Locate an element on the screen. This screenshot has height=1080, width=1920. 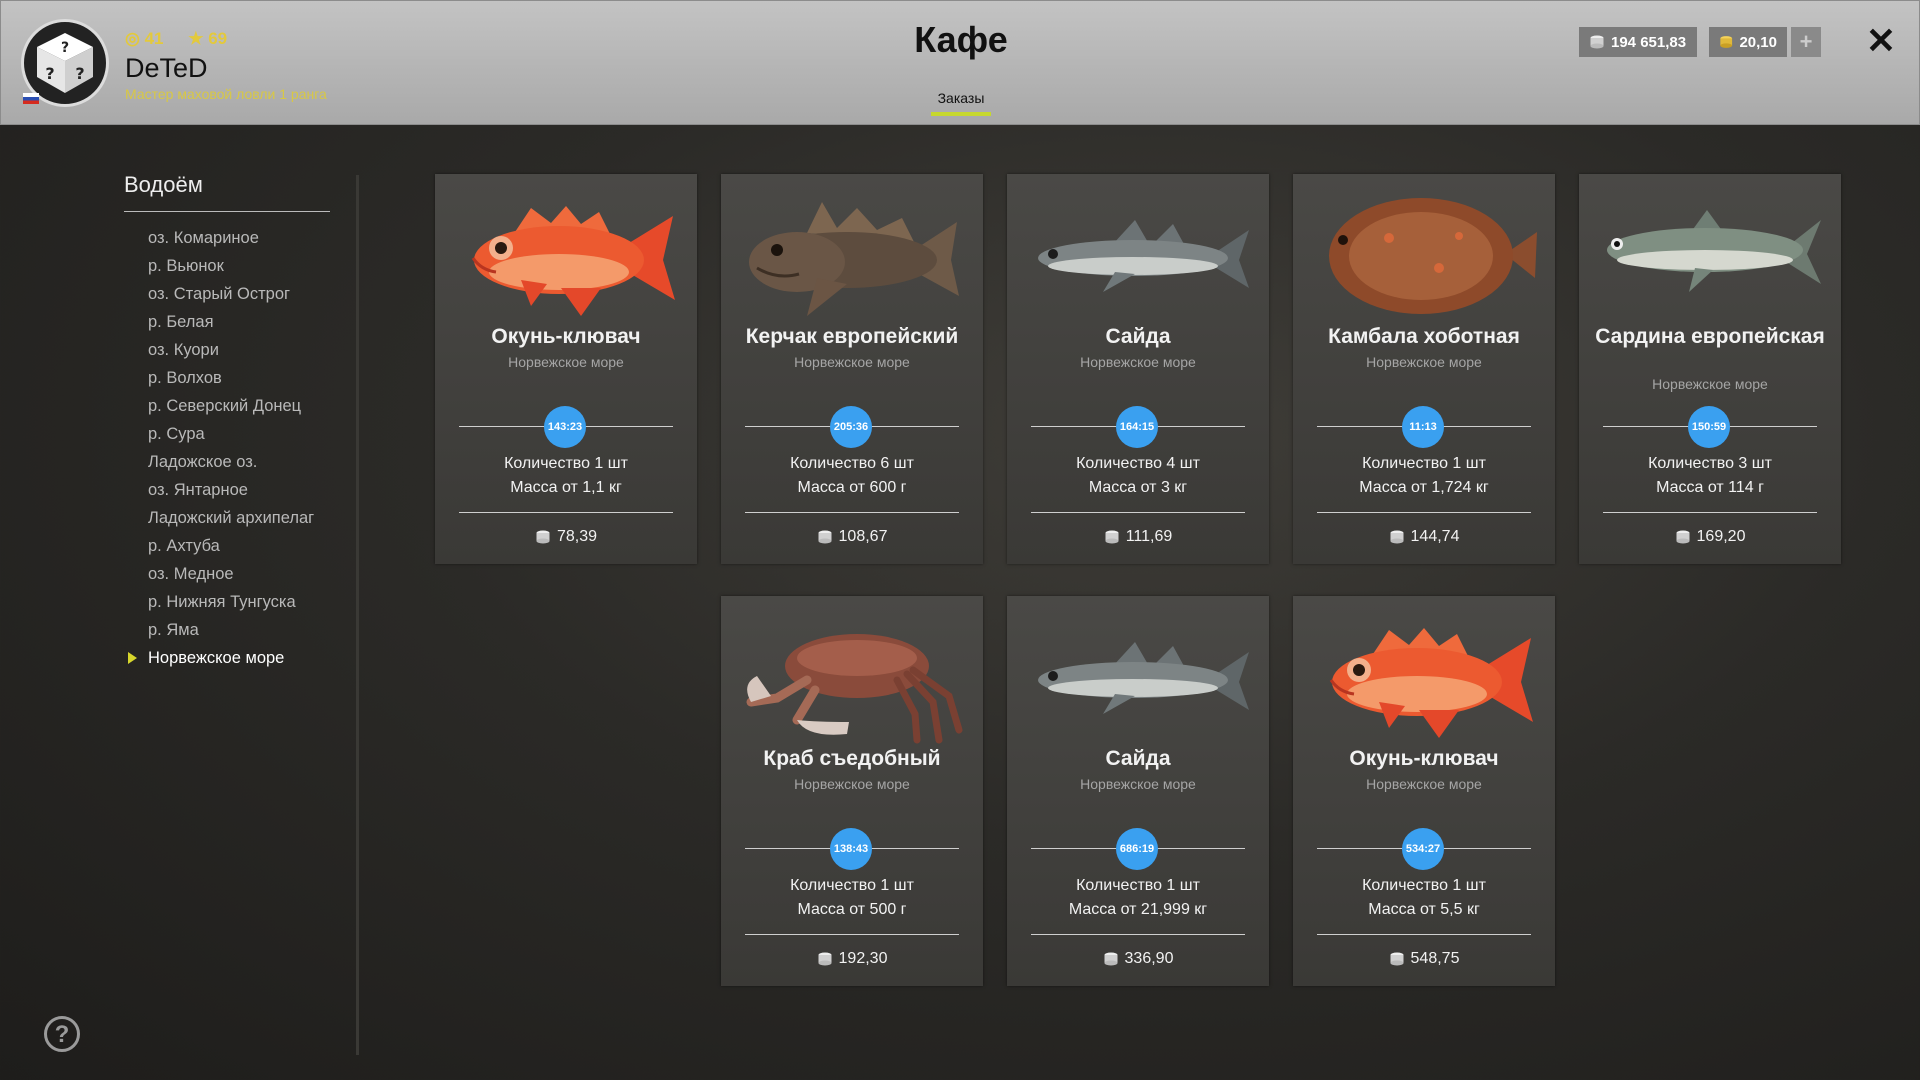
order-quantity: Количество 4 шт is located at coordinates (1138, 463).